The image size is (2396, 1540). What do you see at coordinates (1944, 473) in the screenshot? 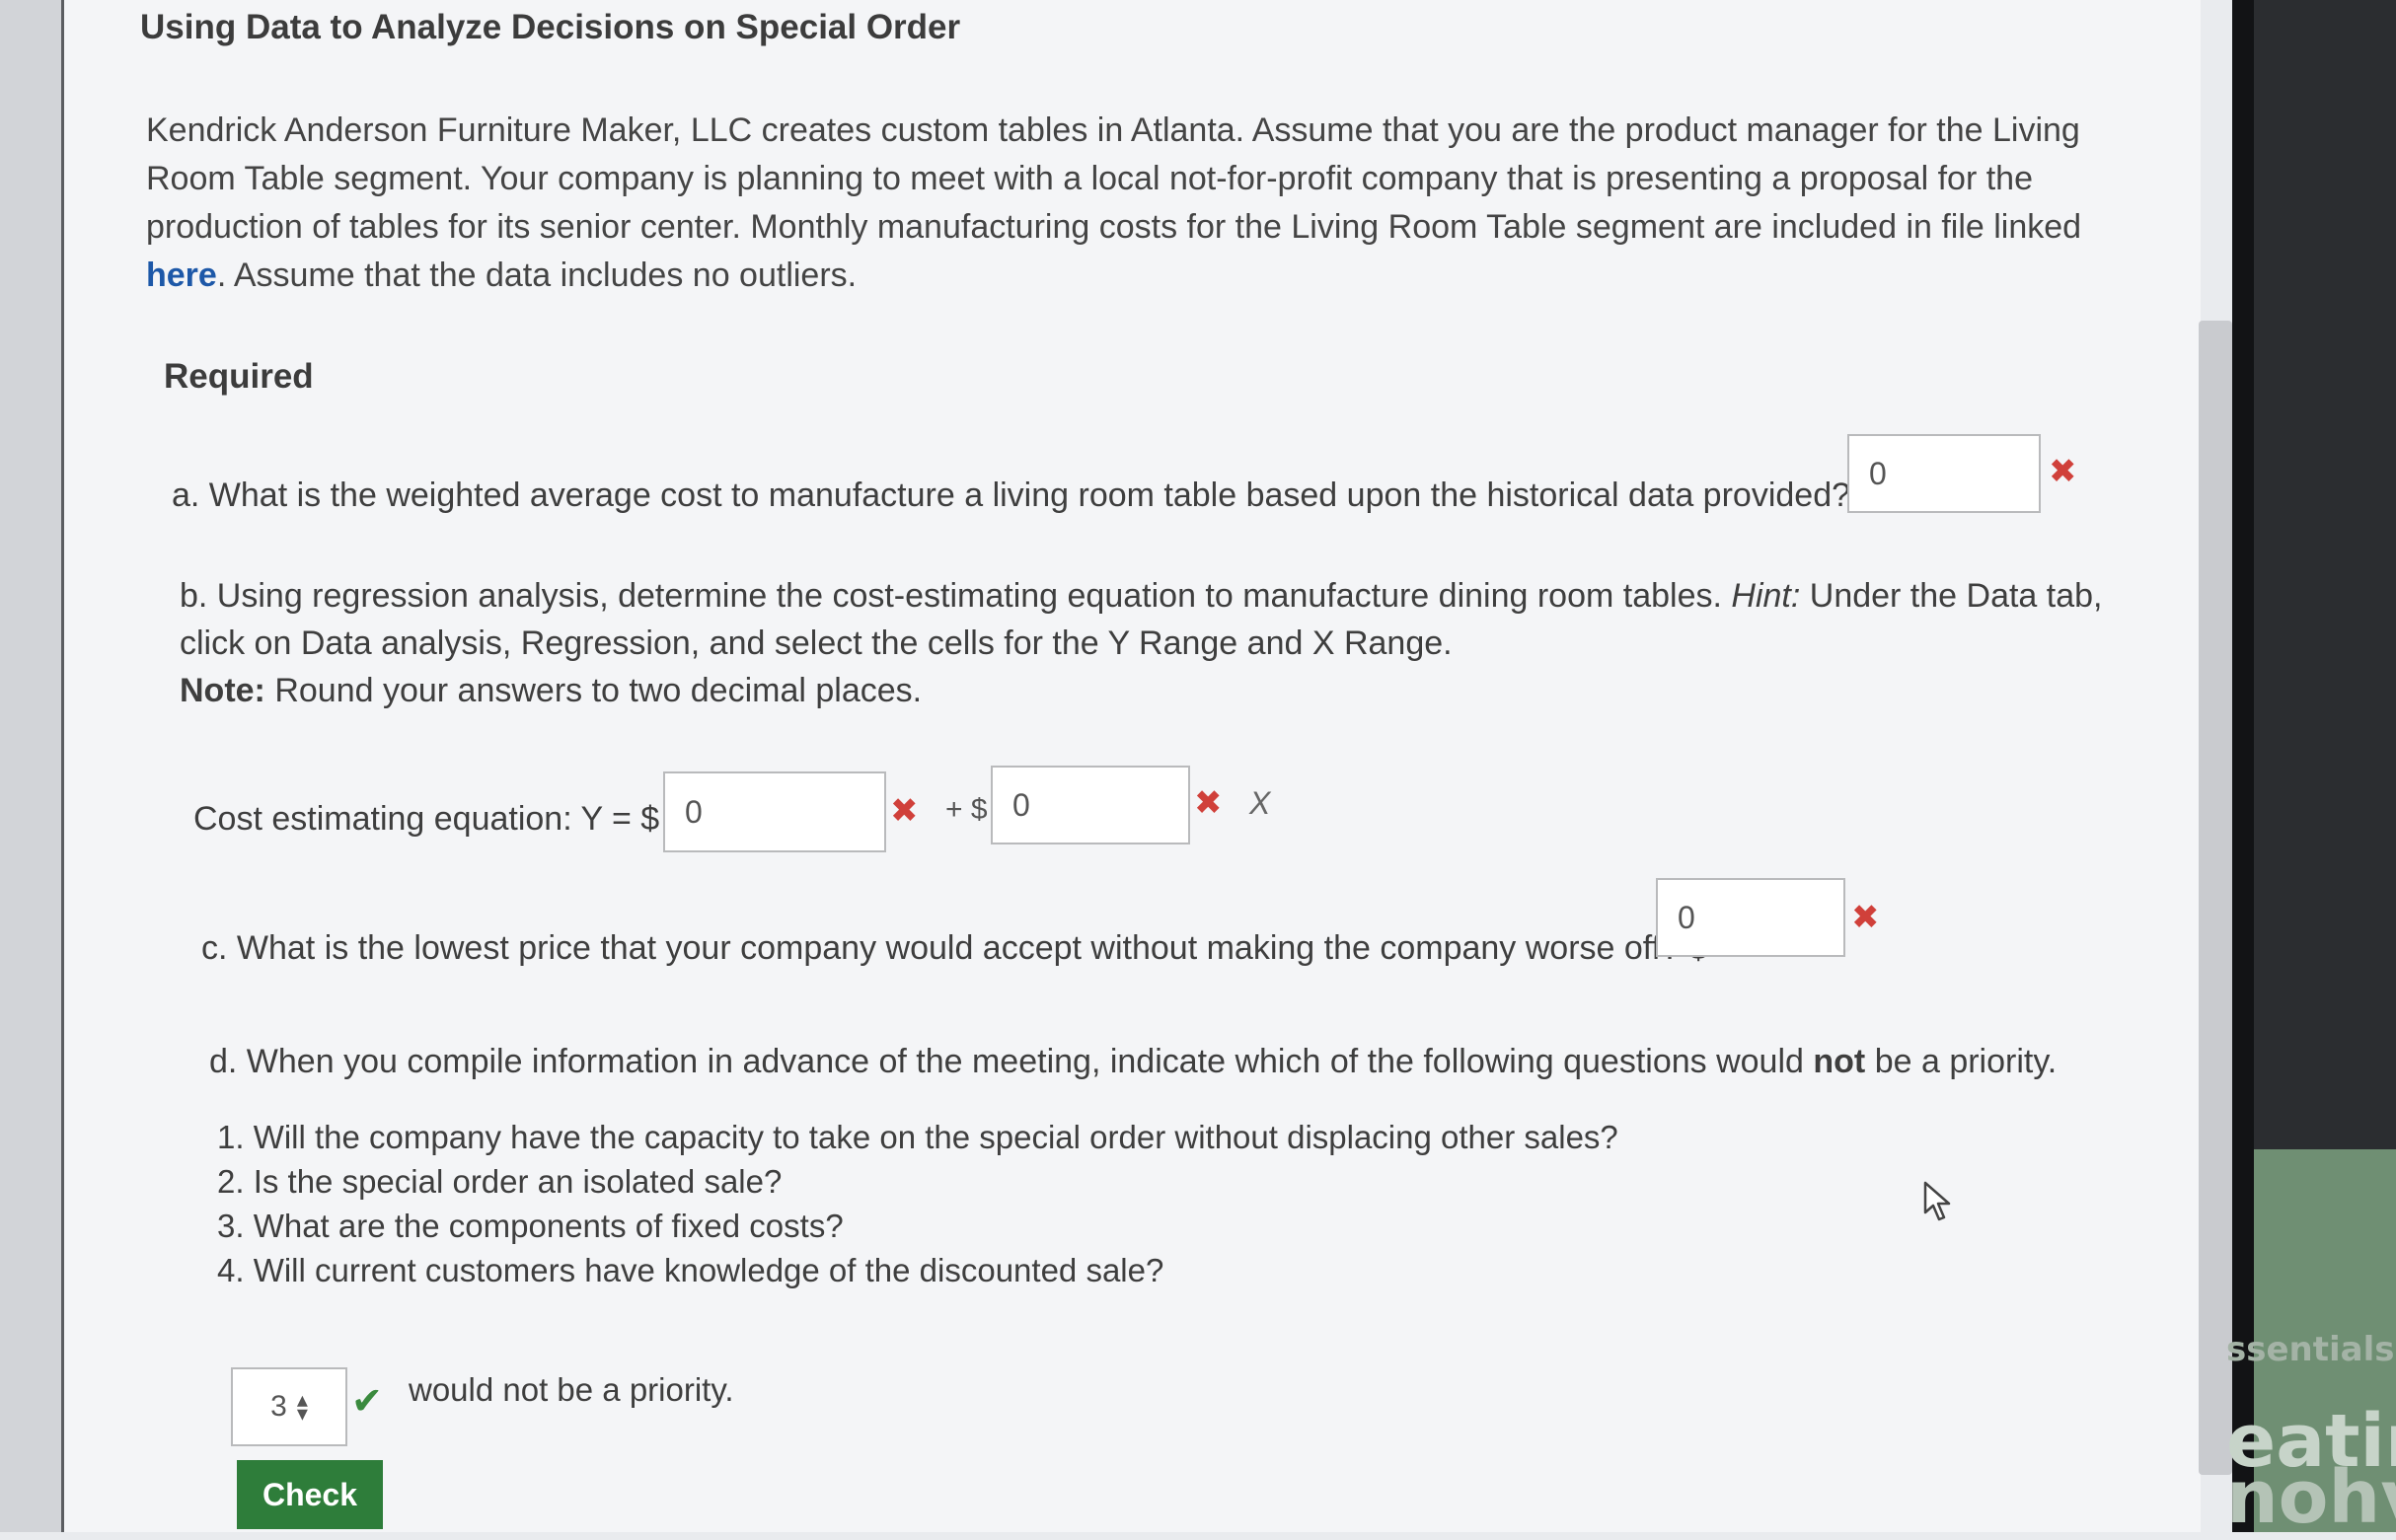
I see `question-a-input: 0` at bounding box center [1944, 473].